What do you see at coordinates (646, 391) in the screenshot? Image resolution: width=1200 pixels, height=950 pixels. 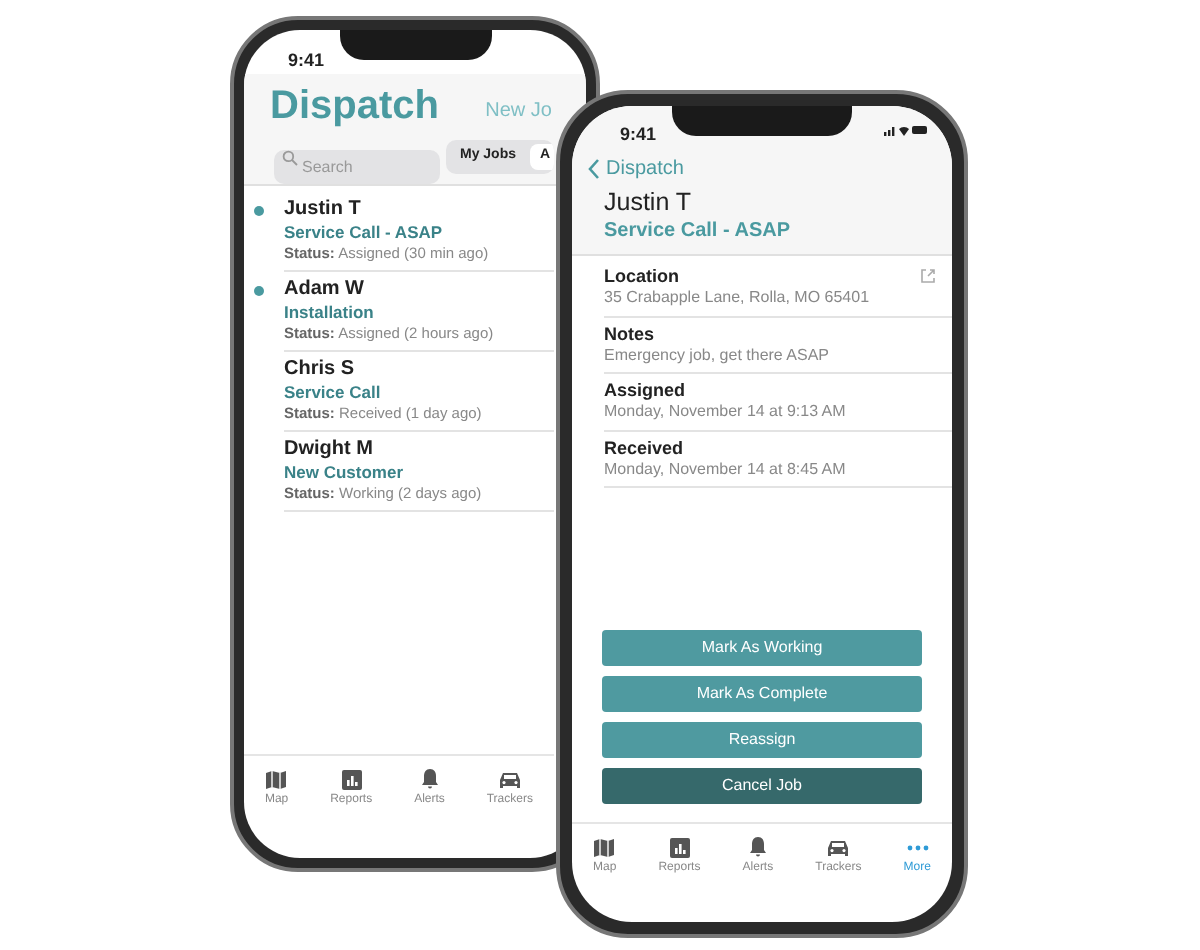 I see `field-label: Assigned` at bounding box center [646, 391].